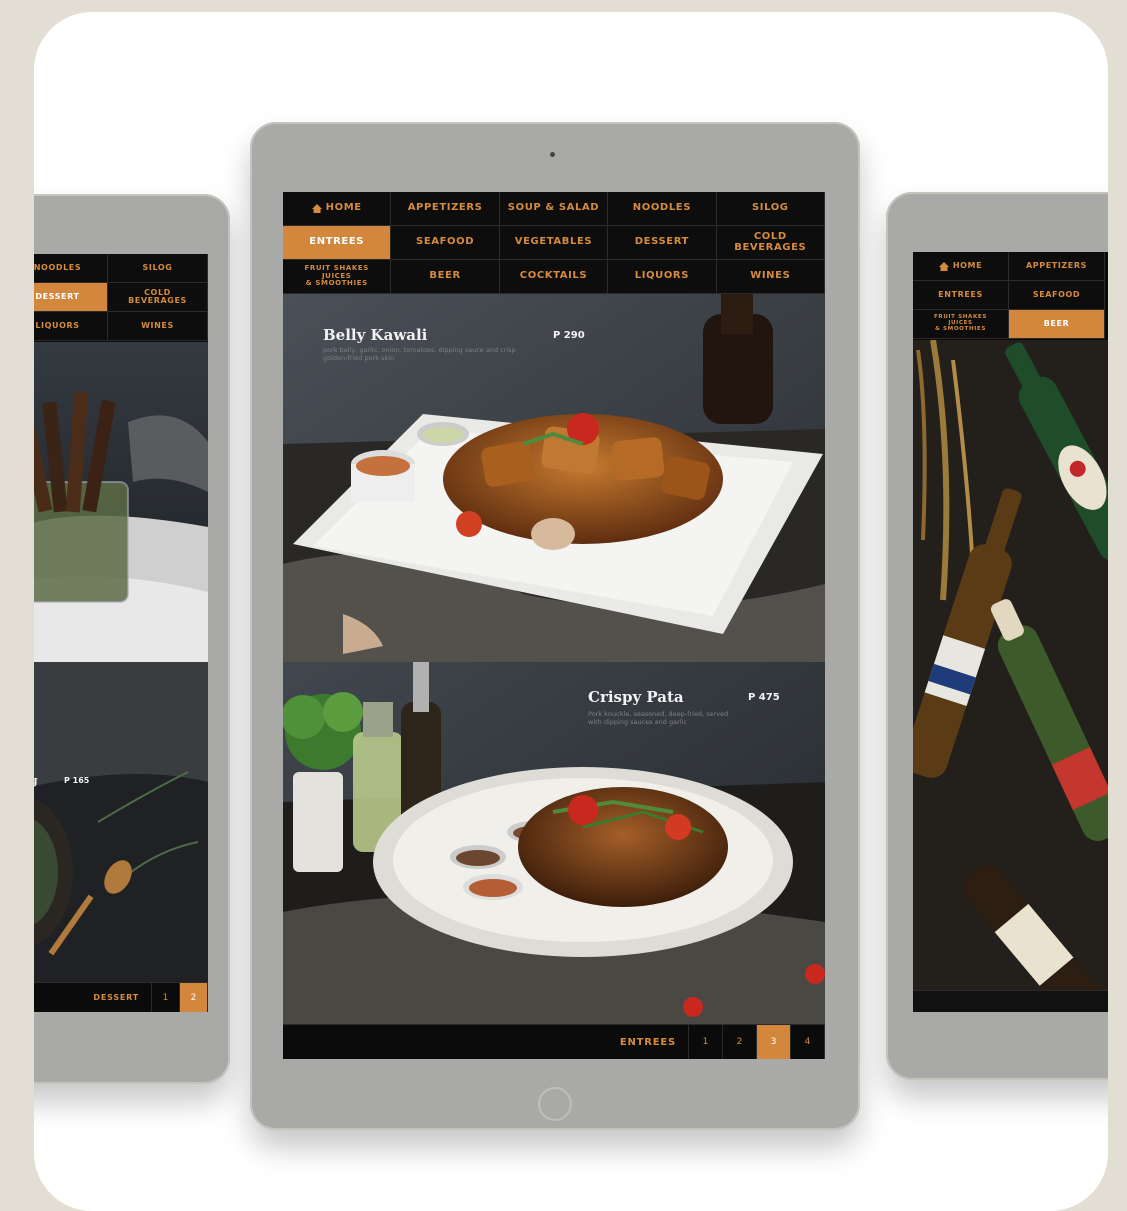 The width and height of the screenshot is (1127, 1211). I want to click on center-nav-vegetables: VEGETABLES, so click(554, 243).